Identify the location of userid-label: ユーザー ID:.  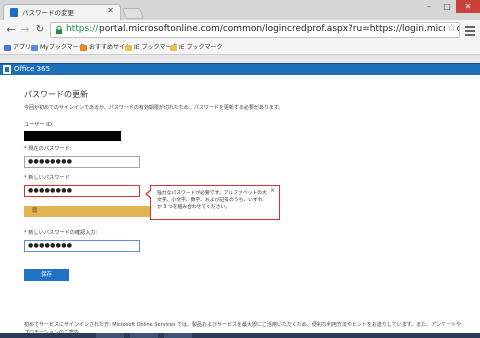
(39, 125).